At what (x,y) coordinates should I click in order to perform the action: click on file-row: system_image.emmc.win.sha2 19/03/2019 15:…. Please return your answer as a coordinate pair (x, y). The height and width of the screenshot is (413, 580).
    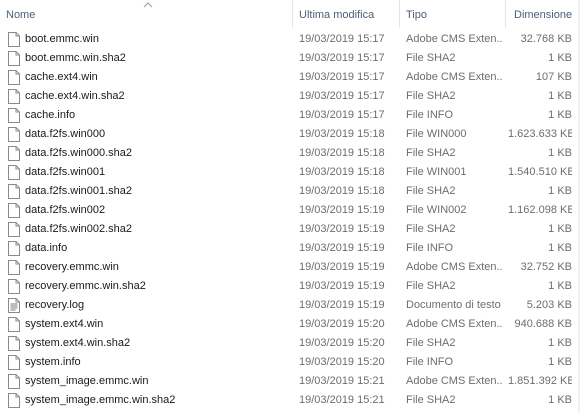
    Looking at the image, I should click on (290, 400).